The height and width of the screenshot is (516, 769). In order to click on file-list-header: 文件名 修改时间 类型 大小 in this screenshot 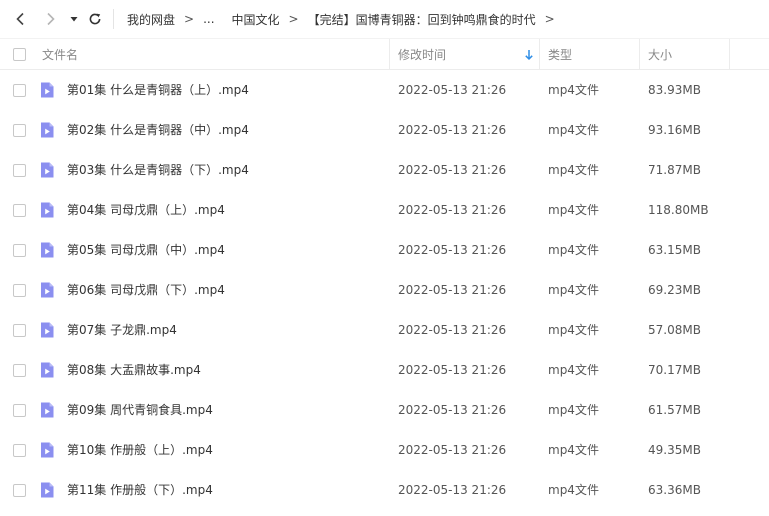, I will do `click(384, 54)`.